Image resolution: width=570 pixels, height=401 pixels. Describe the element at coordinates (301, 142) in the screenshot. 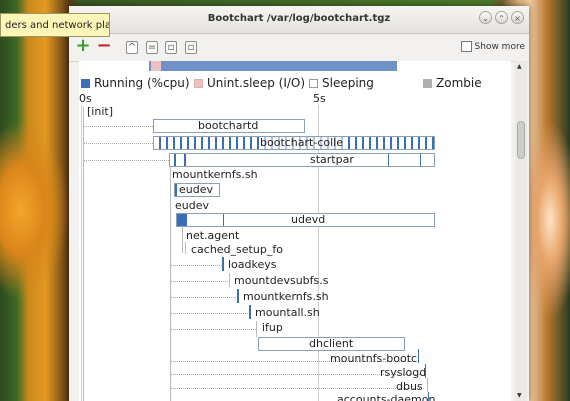

I see `proc-label: bootchart-colle` at that location.